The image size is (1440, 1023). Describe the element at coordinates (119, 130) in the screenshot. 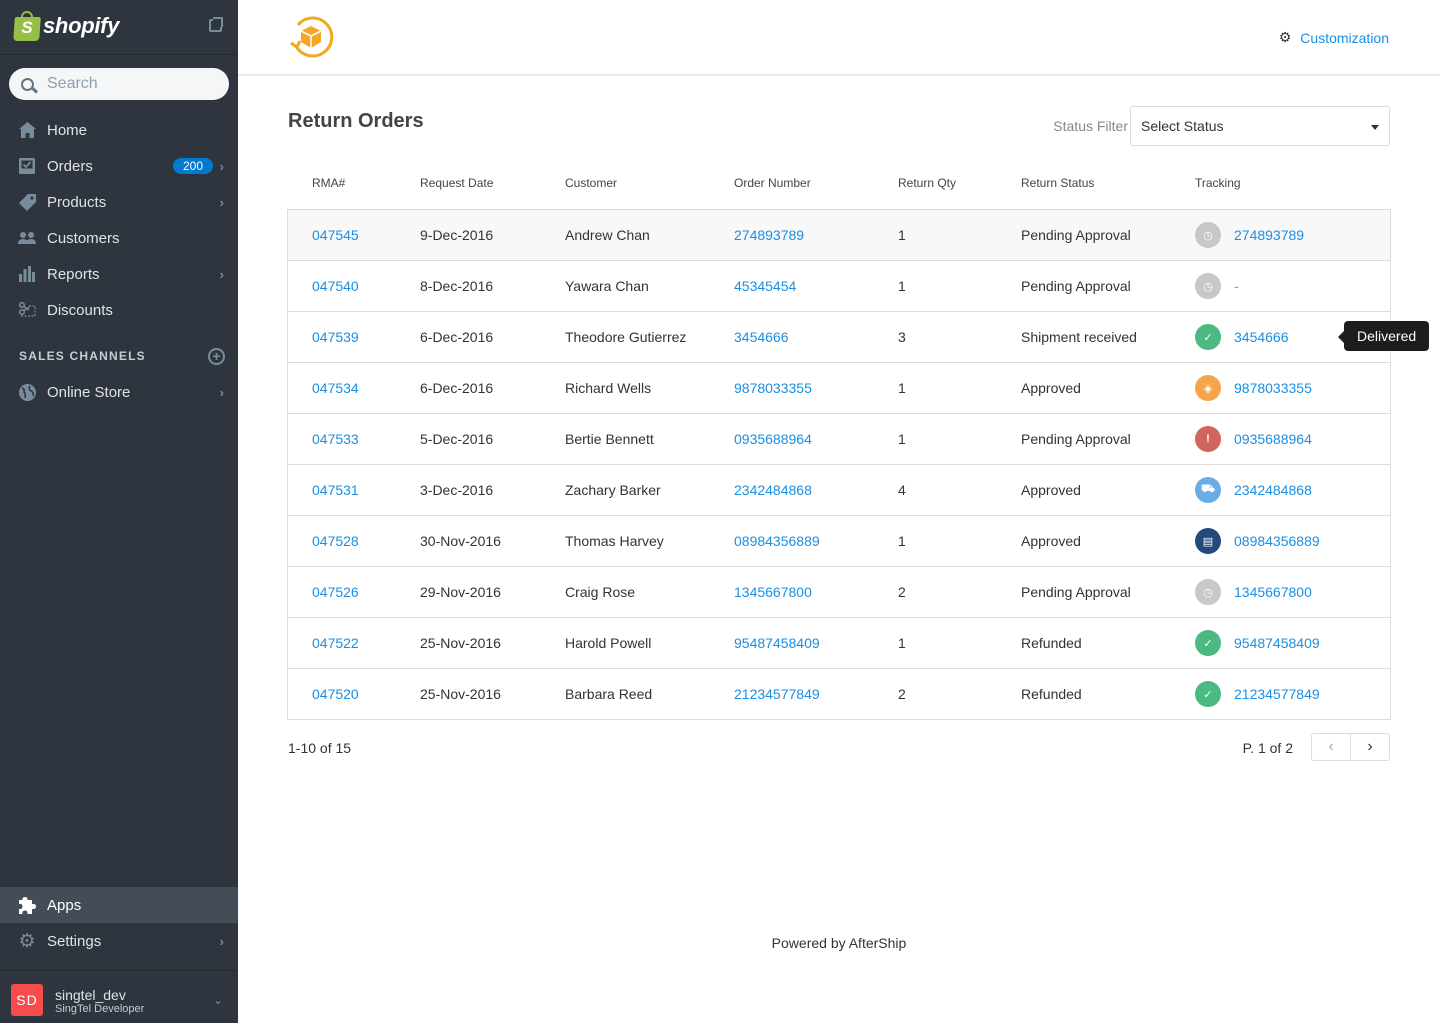

I see `sidebar-item-home: Home` at that location.